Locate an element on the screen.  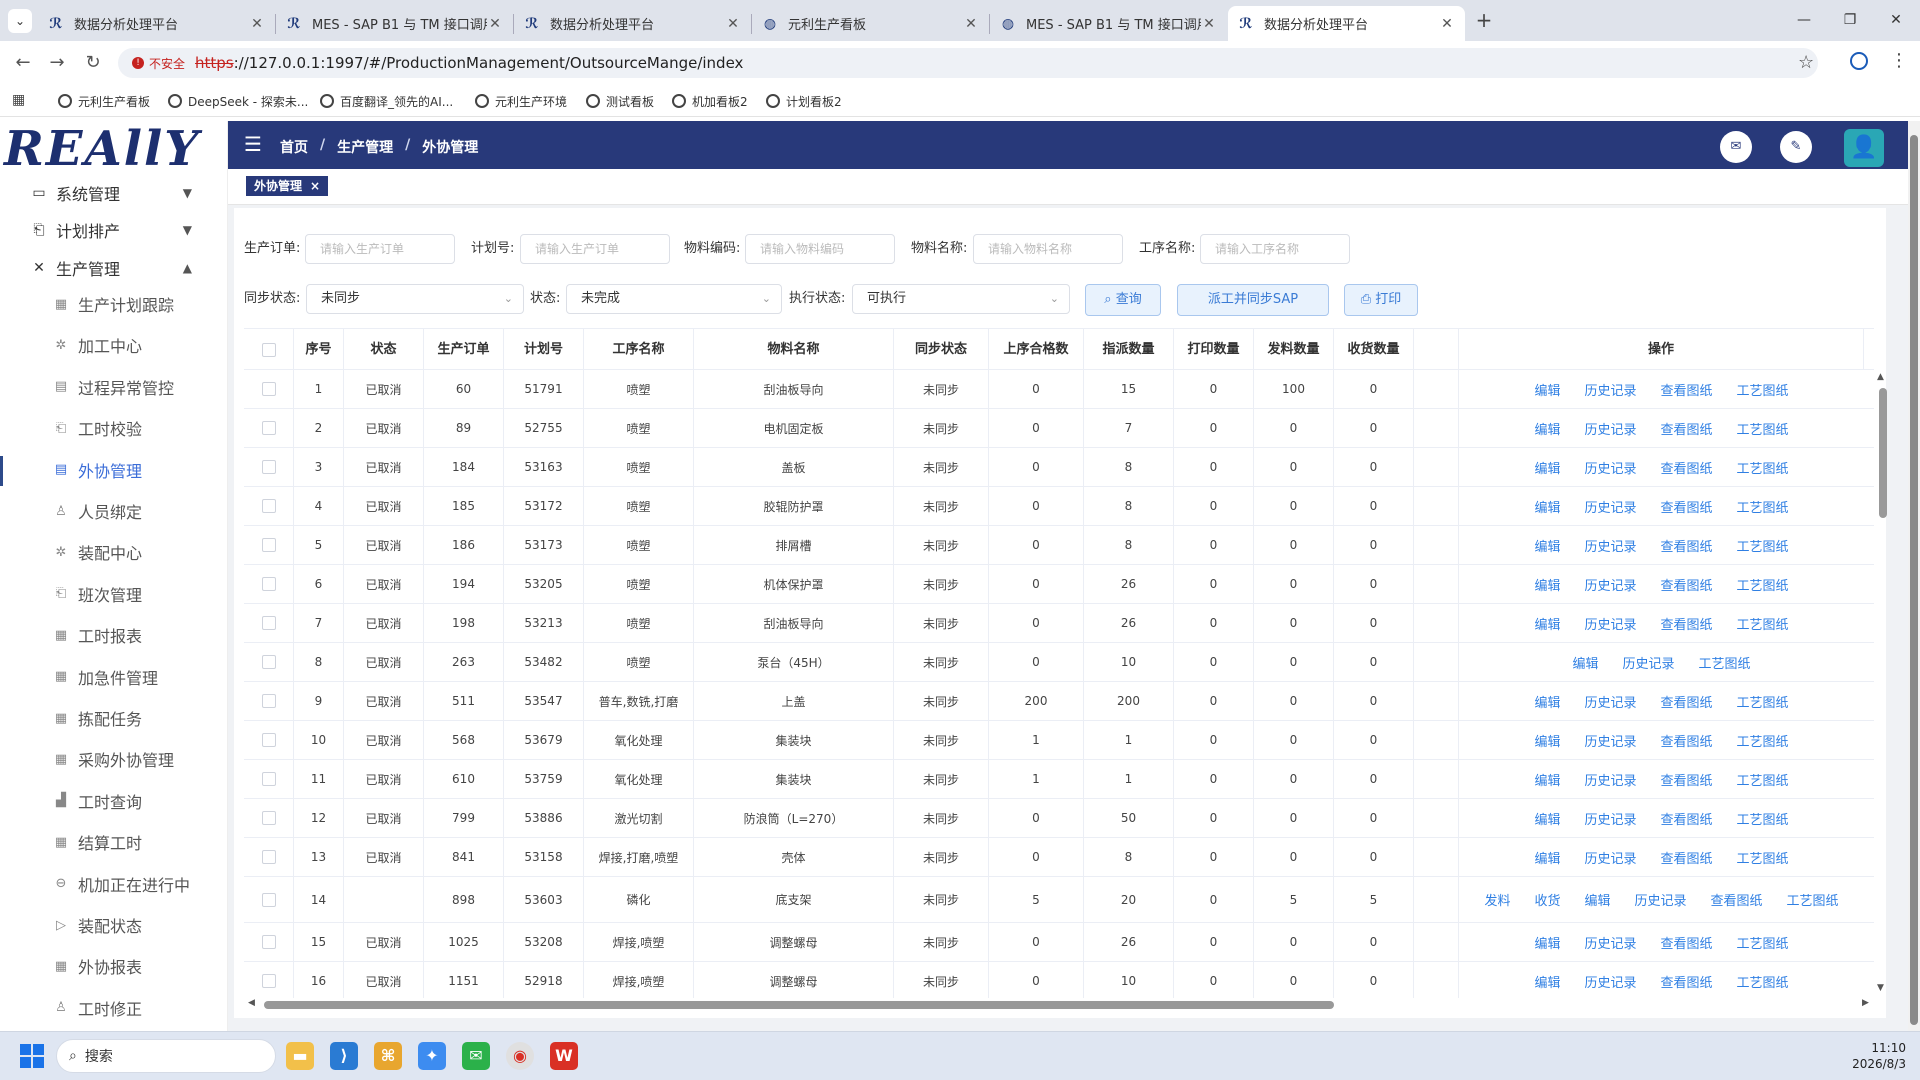
scroll-down-icon: ▼ is located at coordinates (1880, 988).